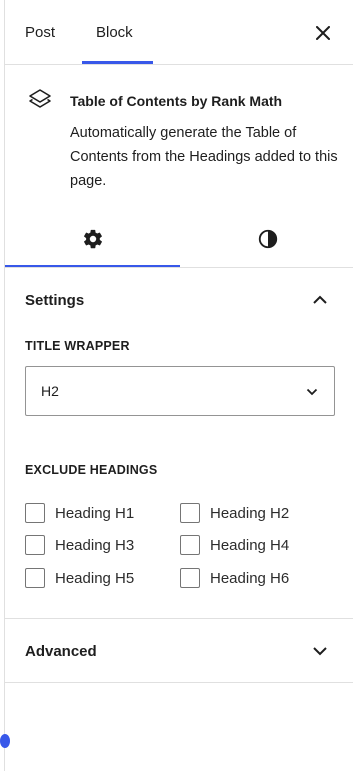  Describe the element at coordinates (250, 545) in the screenshot. I see `checkbox-label: Heading H4` at that location.